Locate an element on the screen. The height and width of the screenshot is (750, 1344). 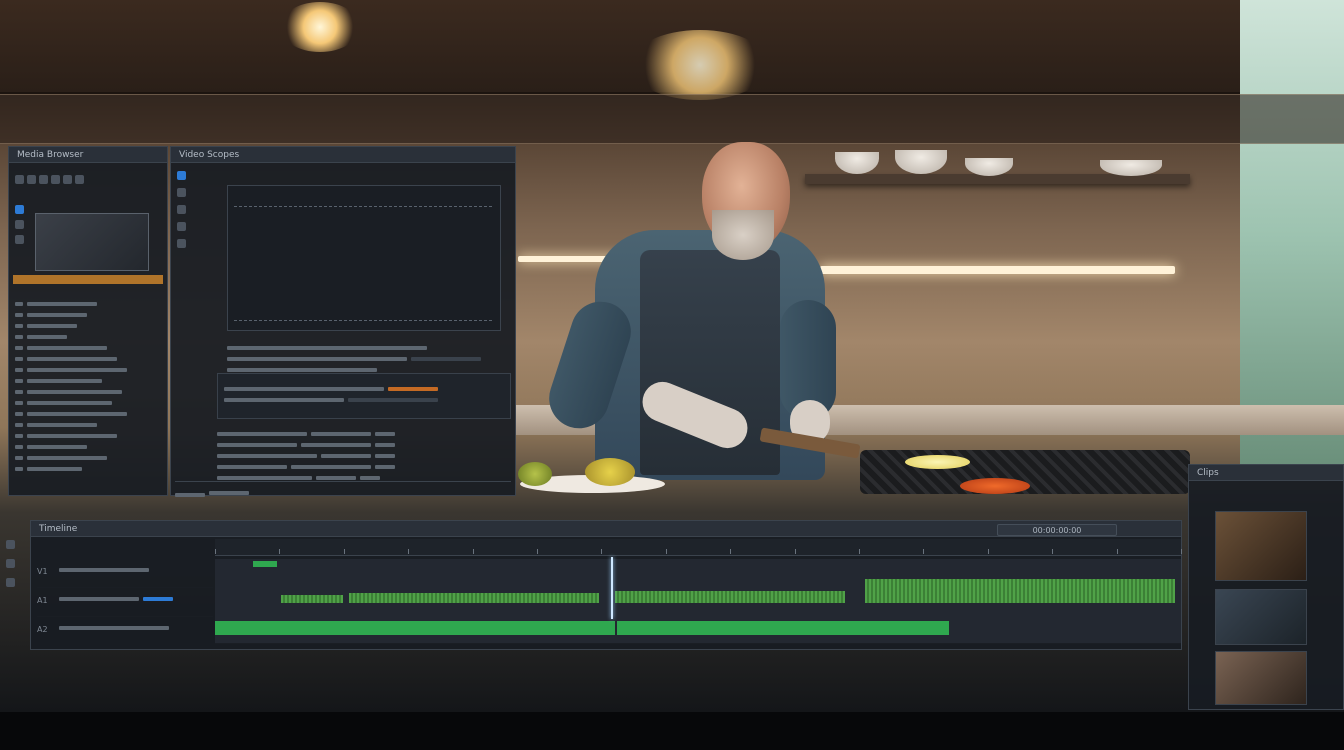
upper-cabinets is located at coordinates (620, 47).